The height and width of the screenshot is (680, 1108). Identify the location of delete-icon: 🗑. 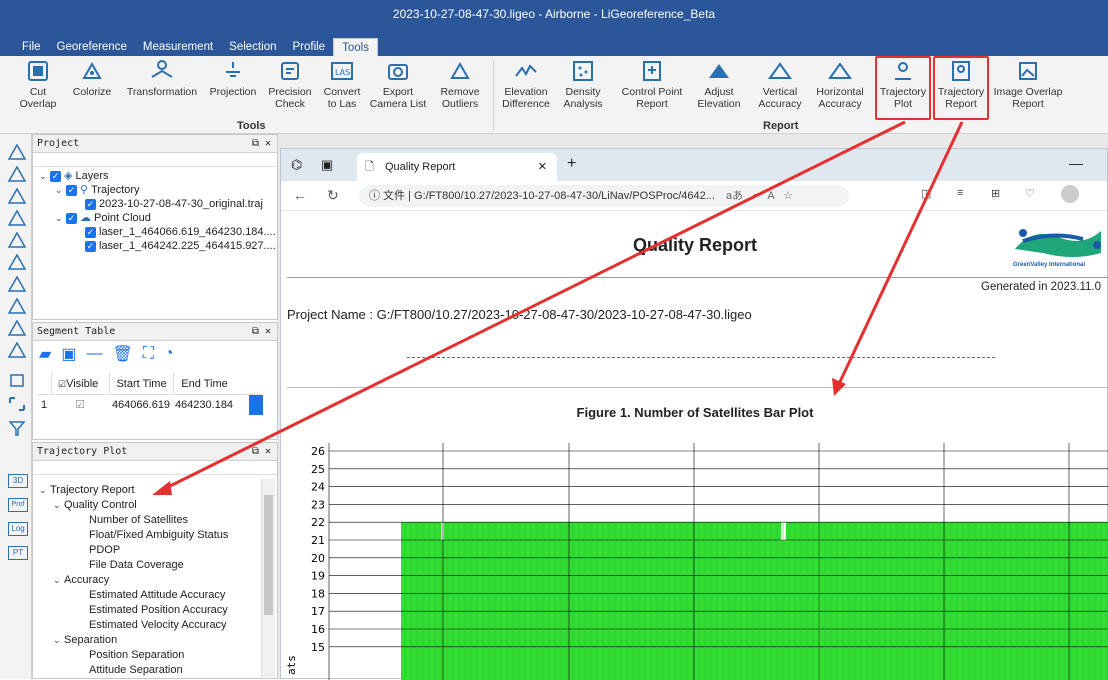
(122, 354).